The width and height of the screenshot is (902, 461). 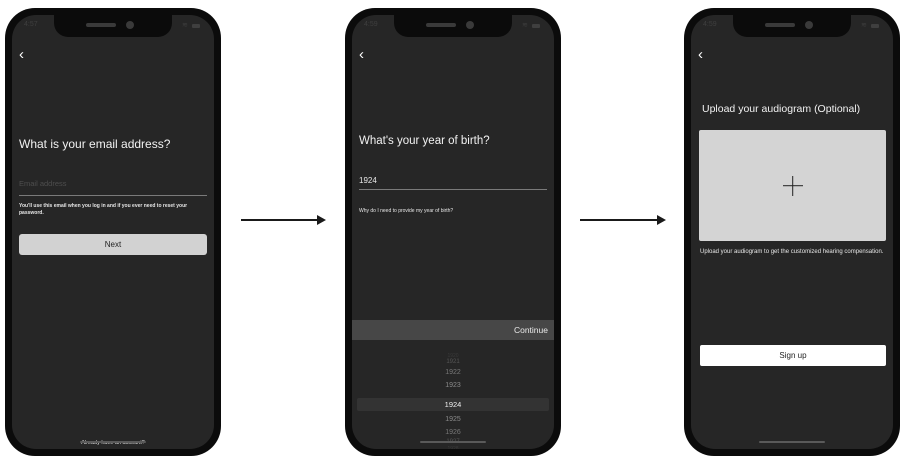 I want to click on email-input-underline, so click(x=113, y=195).